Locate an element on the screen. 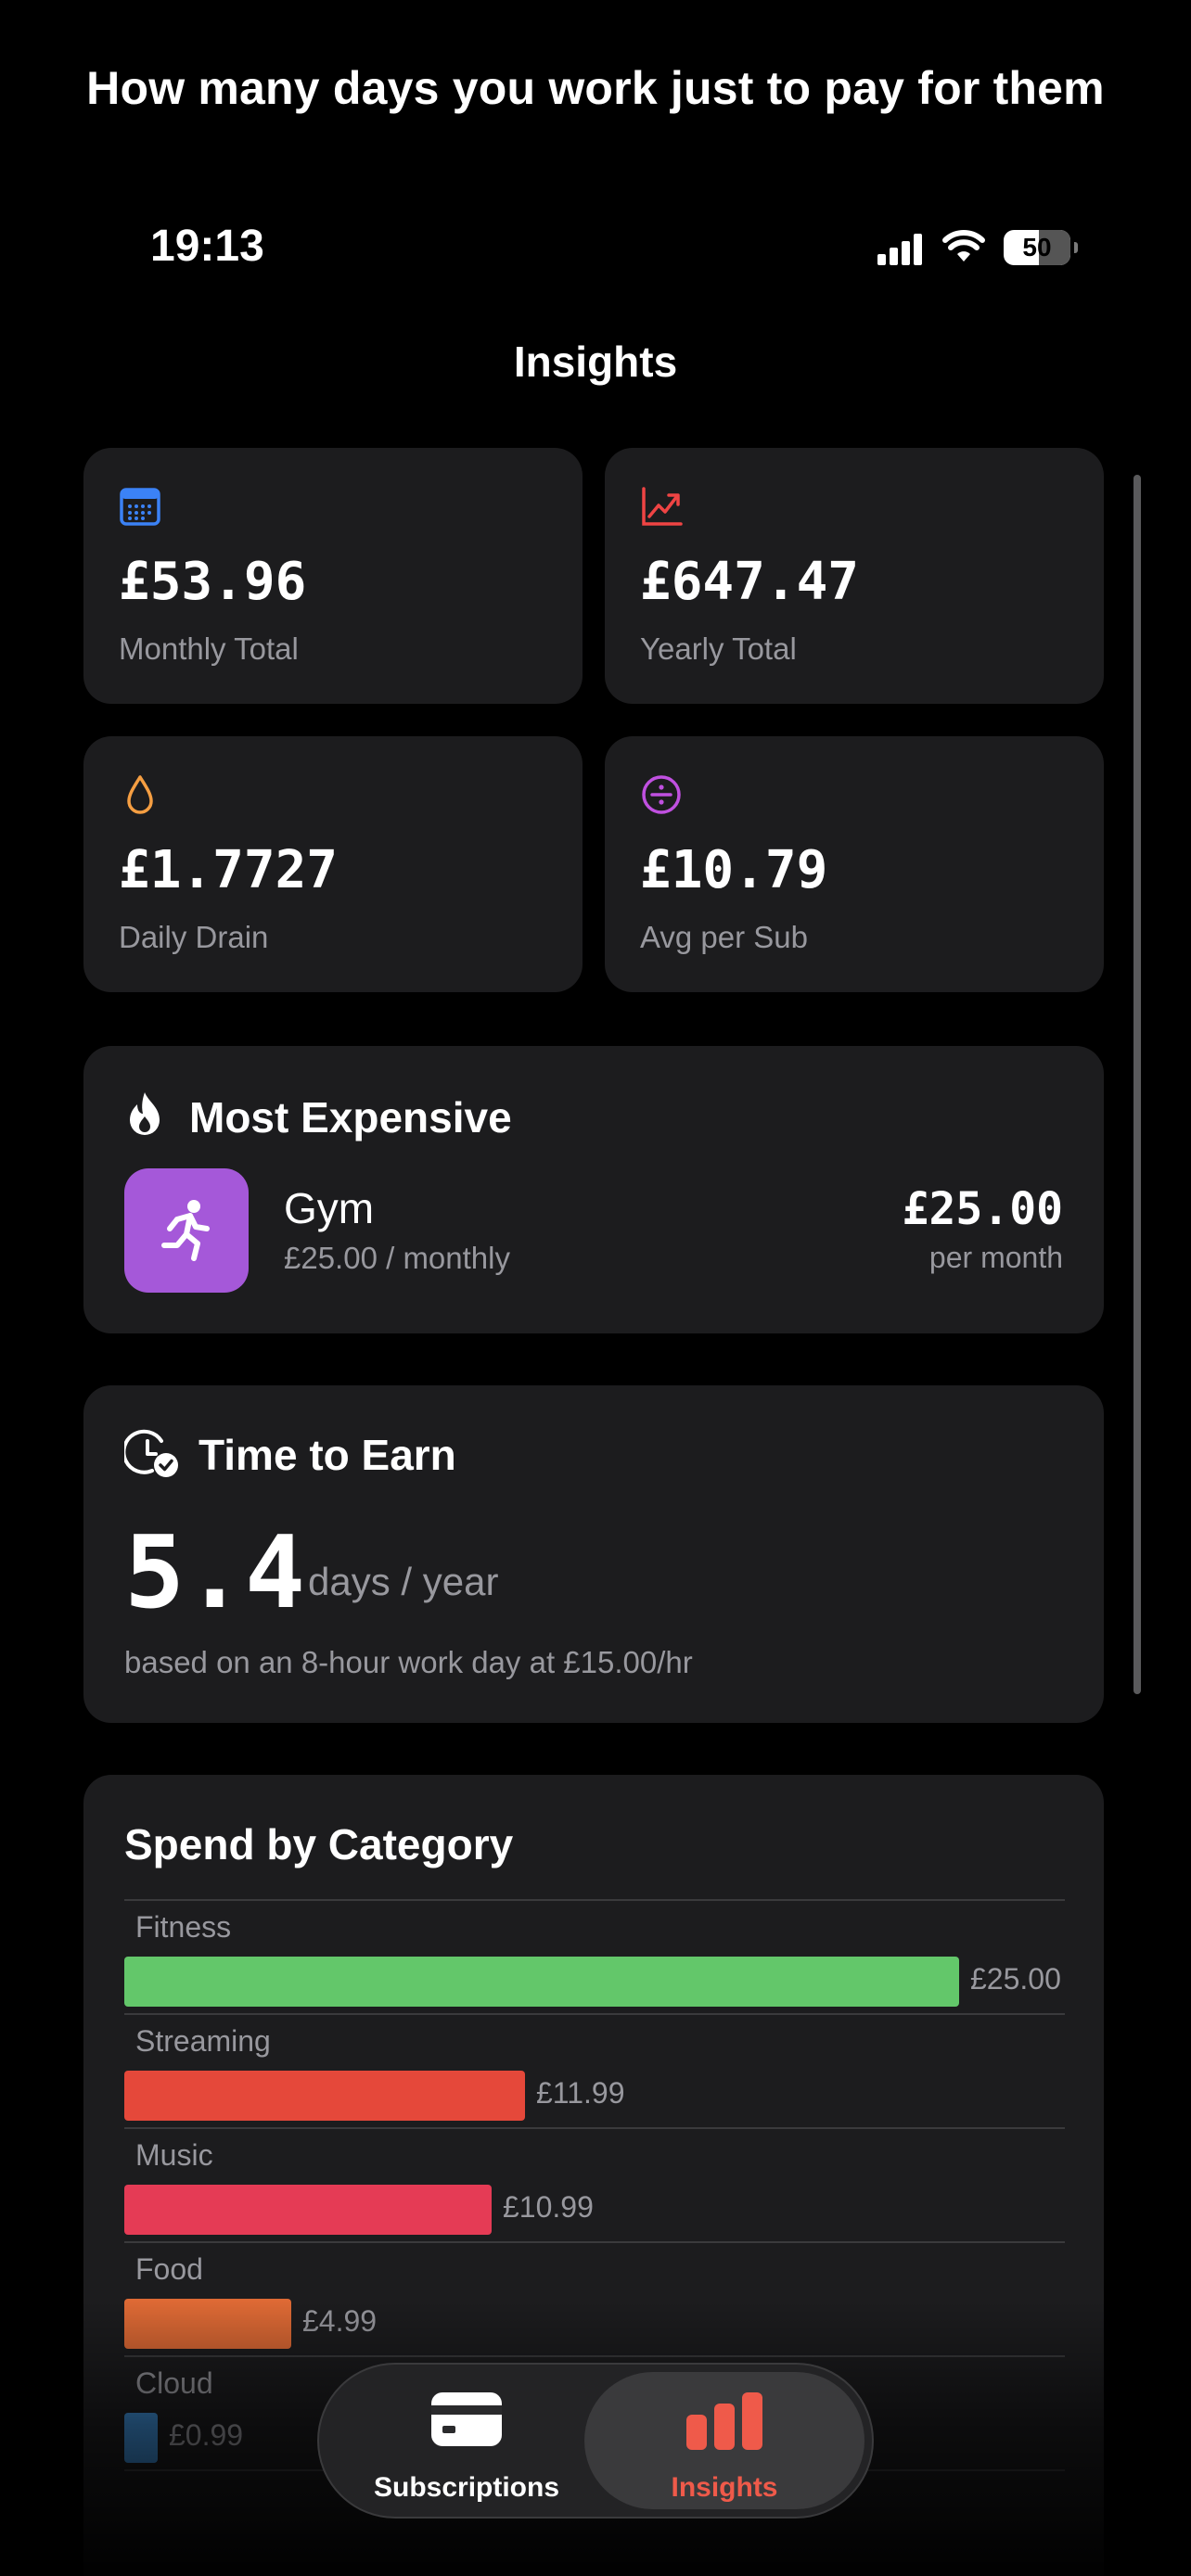 This screenshot has width=1191, height=2576. most-expensive-title: Most Expensive is located at coordinates (350, 1117).